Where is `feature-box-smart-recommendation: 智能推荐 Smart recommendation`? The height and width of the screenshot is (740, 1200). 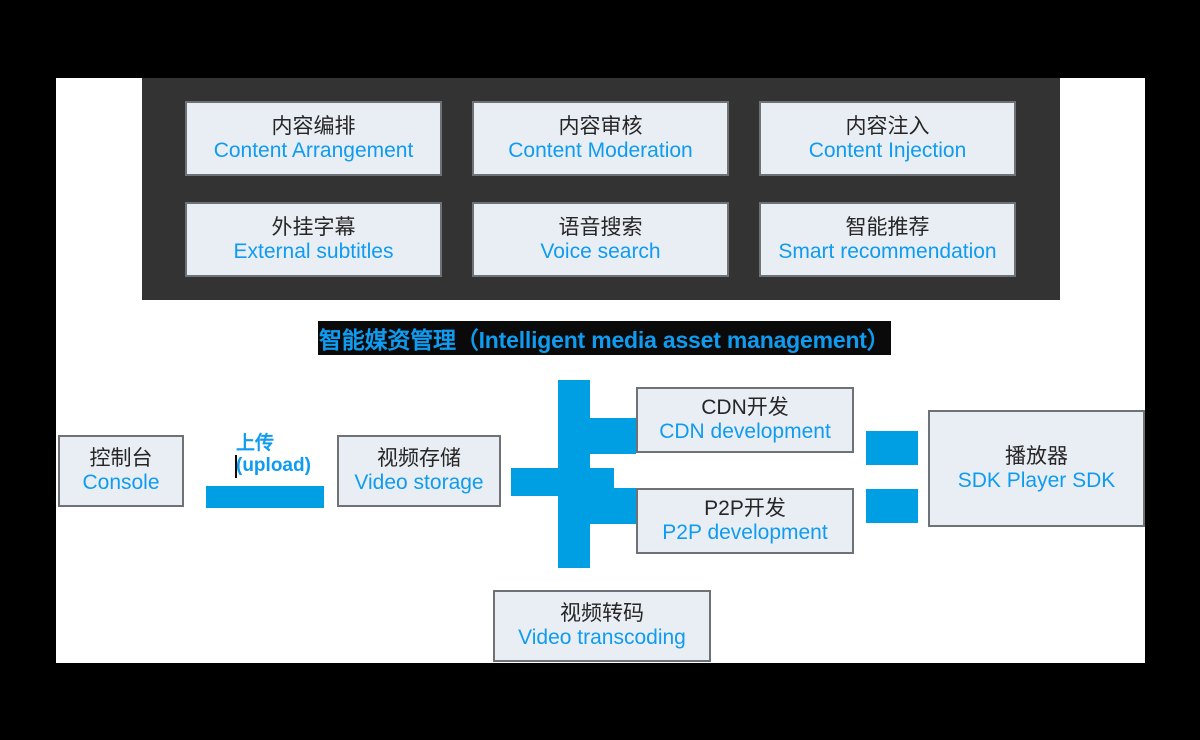 feature-box-smart-recommendation: 智能推荐 Smart recommendation is located at coordinates (887, 239).